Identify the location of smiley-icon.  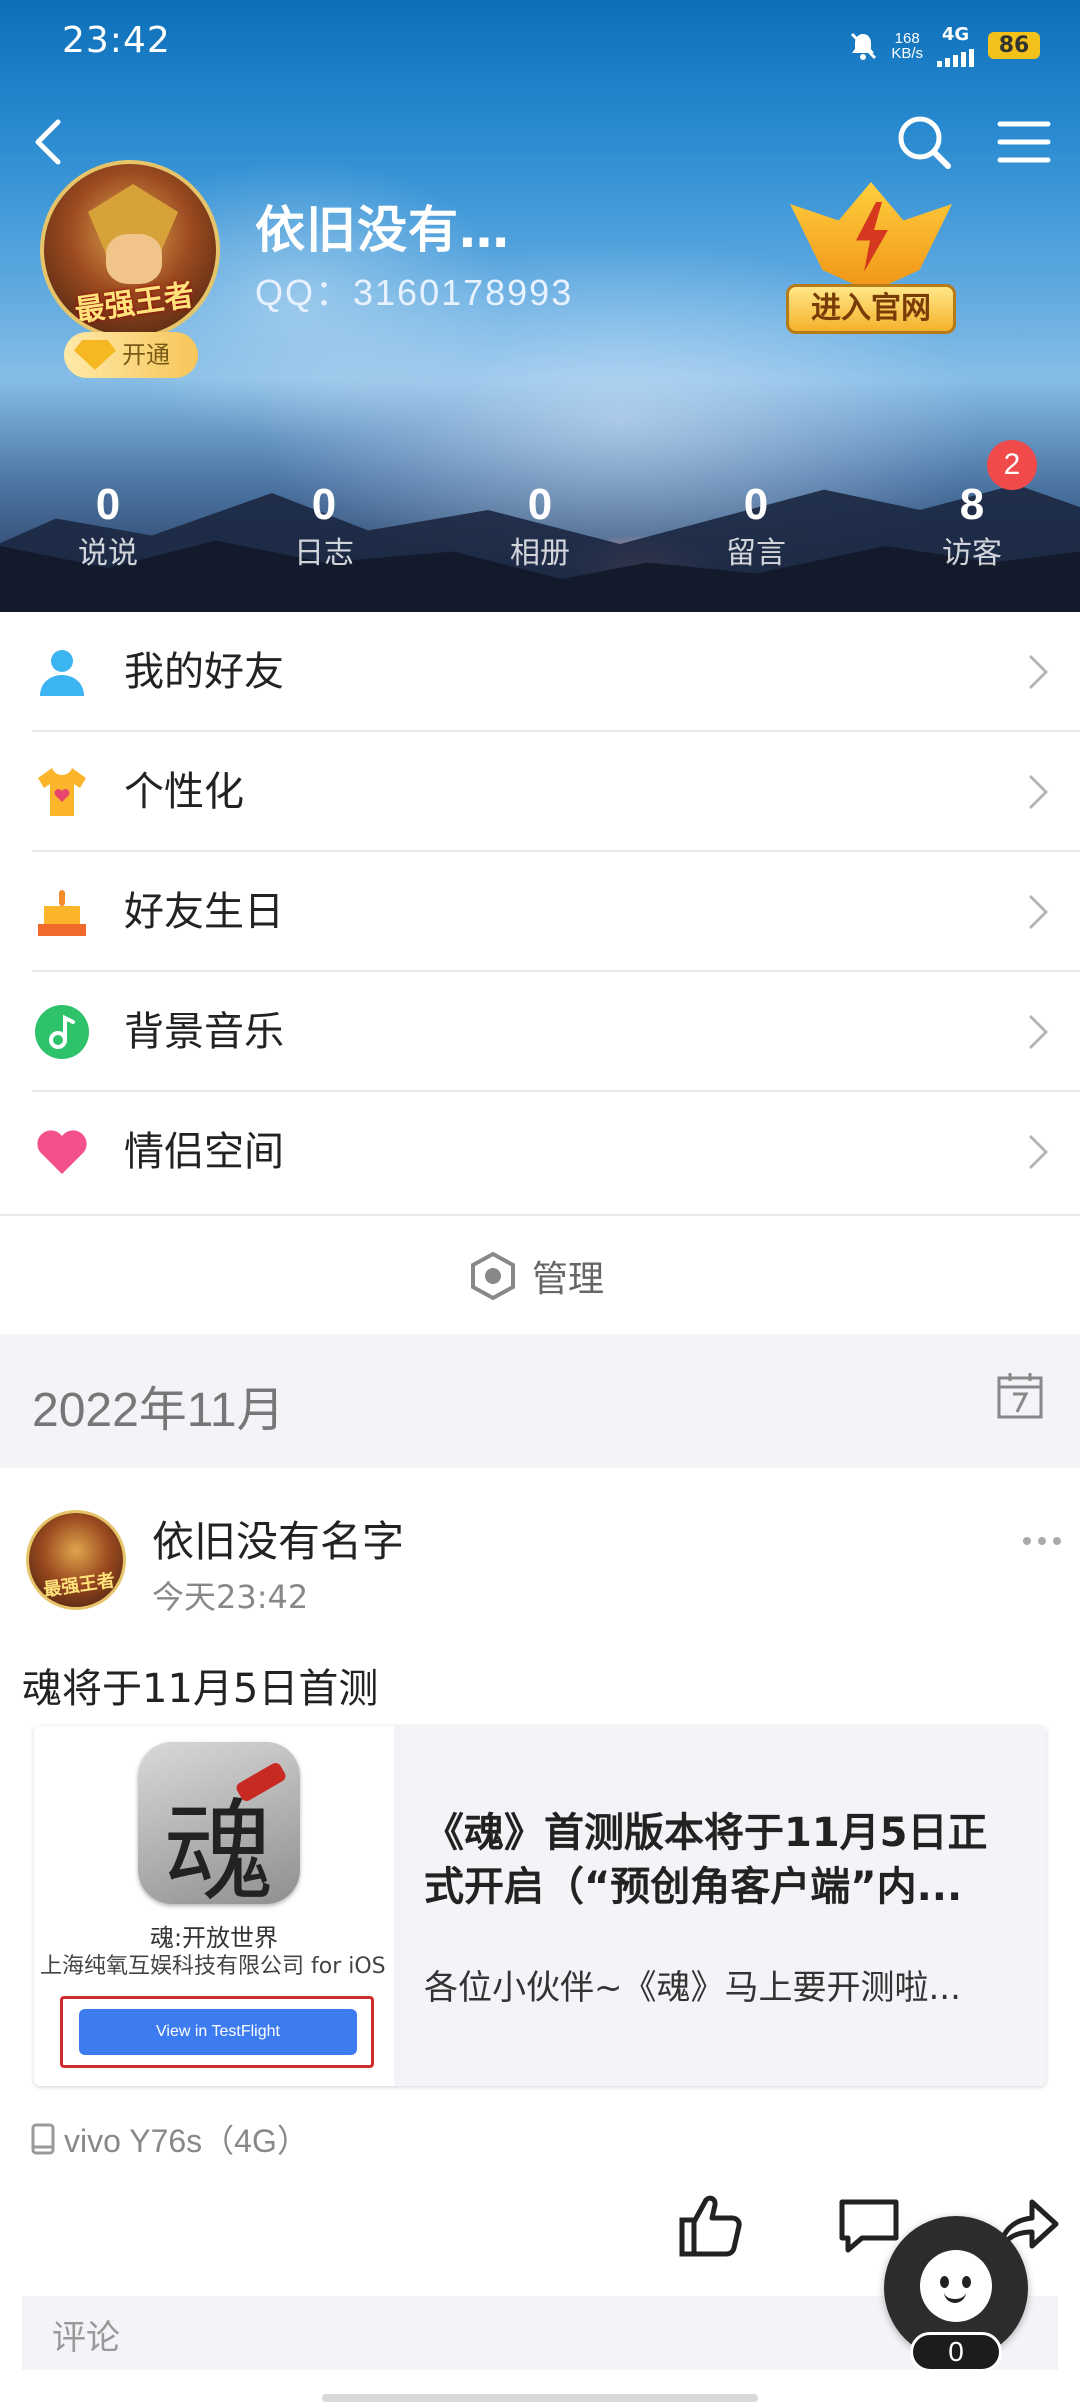
(956, 2286).